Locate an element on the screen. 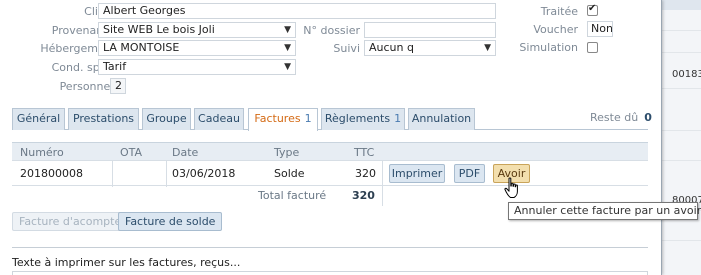 The image size is (701, 275). voucher-label: Voucher is located at coordinates (555, 29).